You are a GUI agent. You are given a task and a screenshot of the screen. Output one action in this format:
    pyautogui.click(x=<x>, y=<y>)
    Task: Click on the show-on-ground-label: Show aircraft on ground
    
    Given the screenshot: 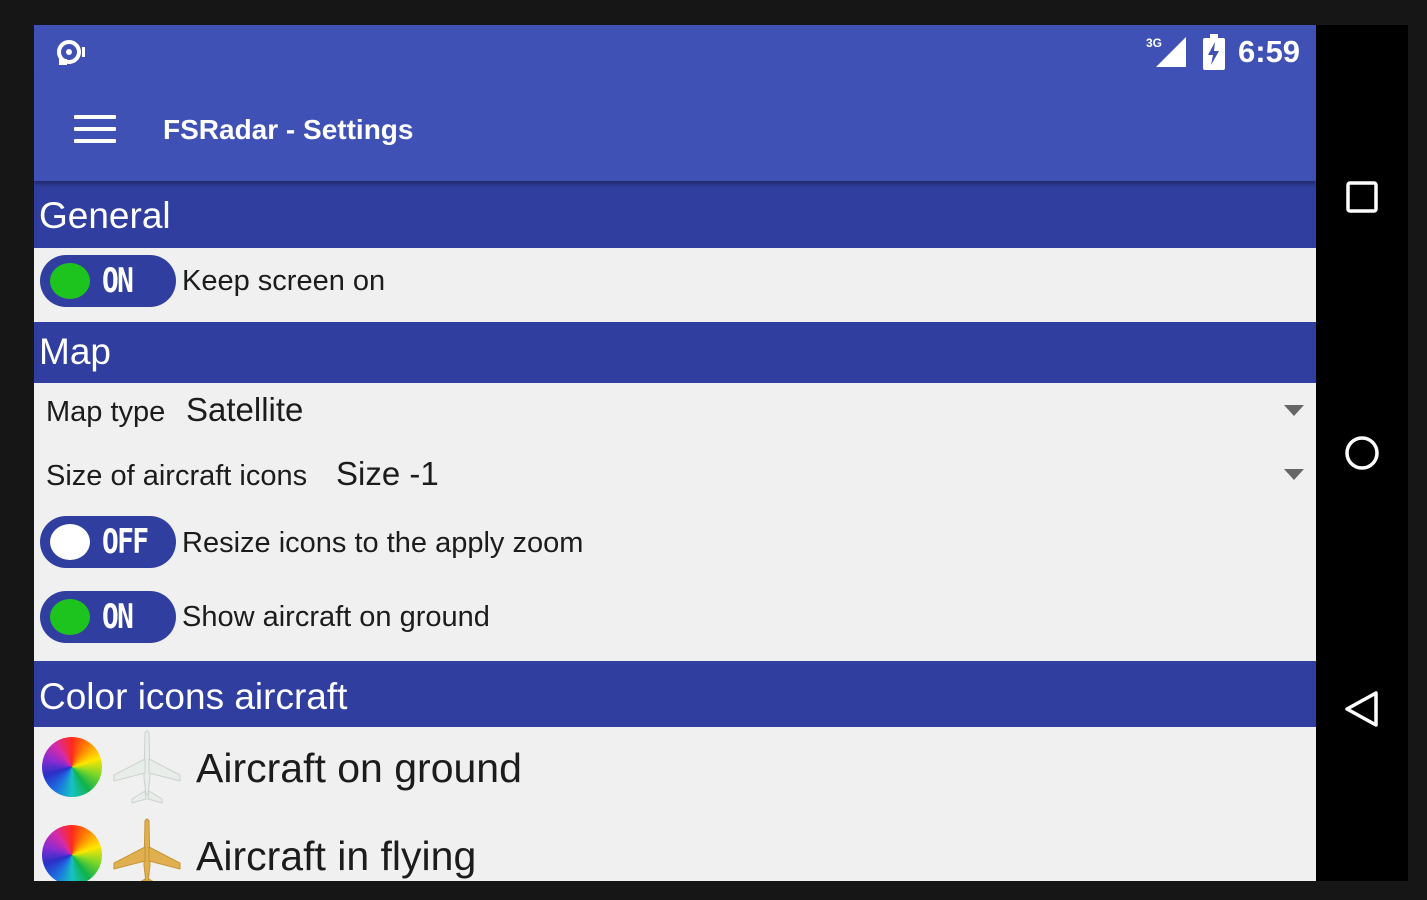 What is the action you would take?
    pyautogui.click(x=336, y=617)
    